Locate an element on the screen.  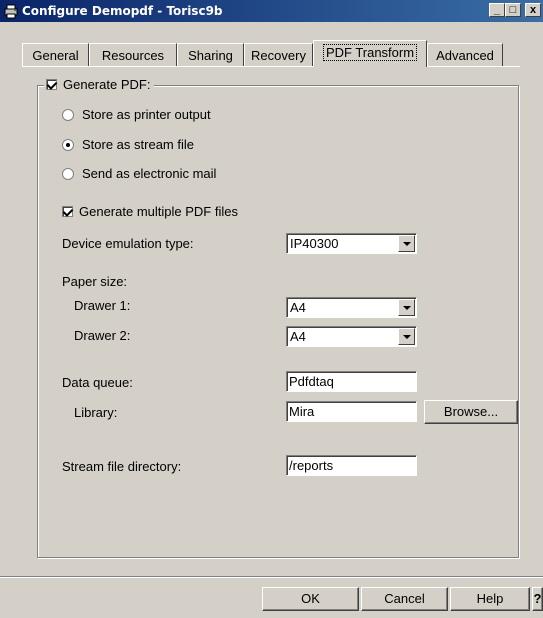
tab-pdf-transform: PDF Transform is located at coordinates (370, 53).